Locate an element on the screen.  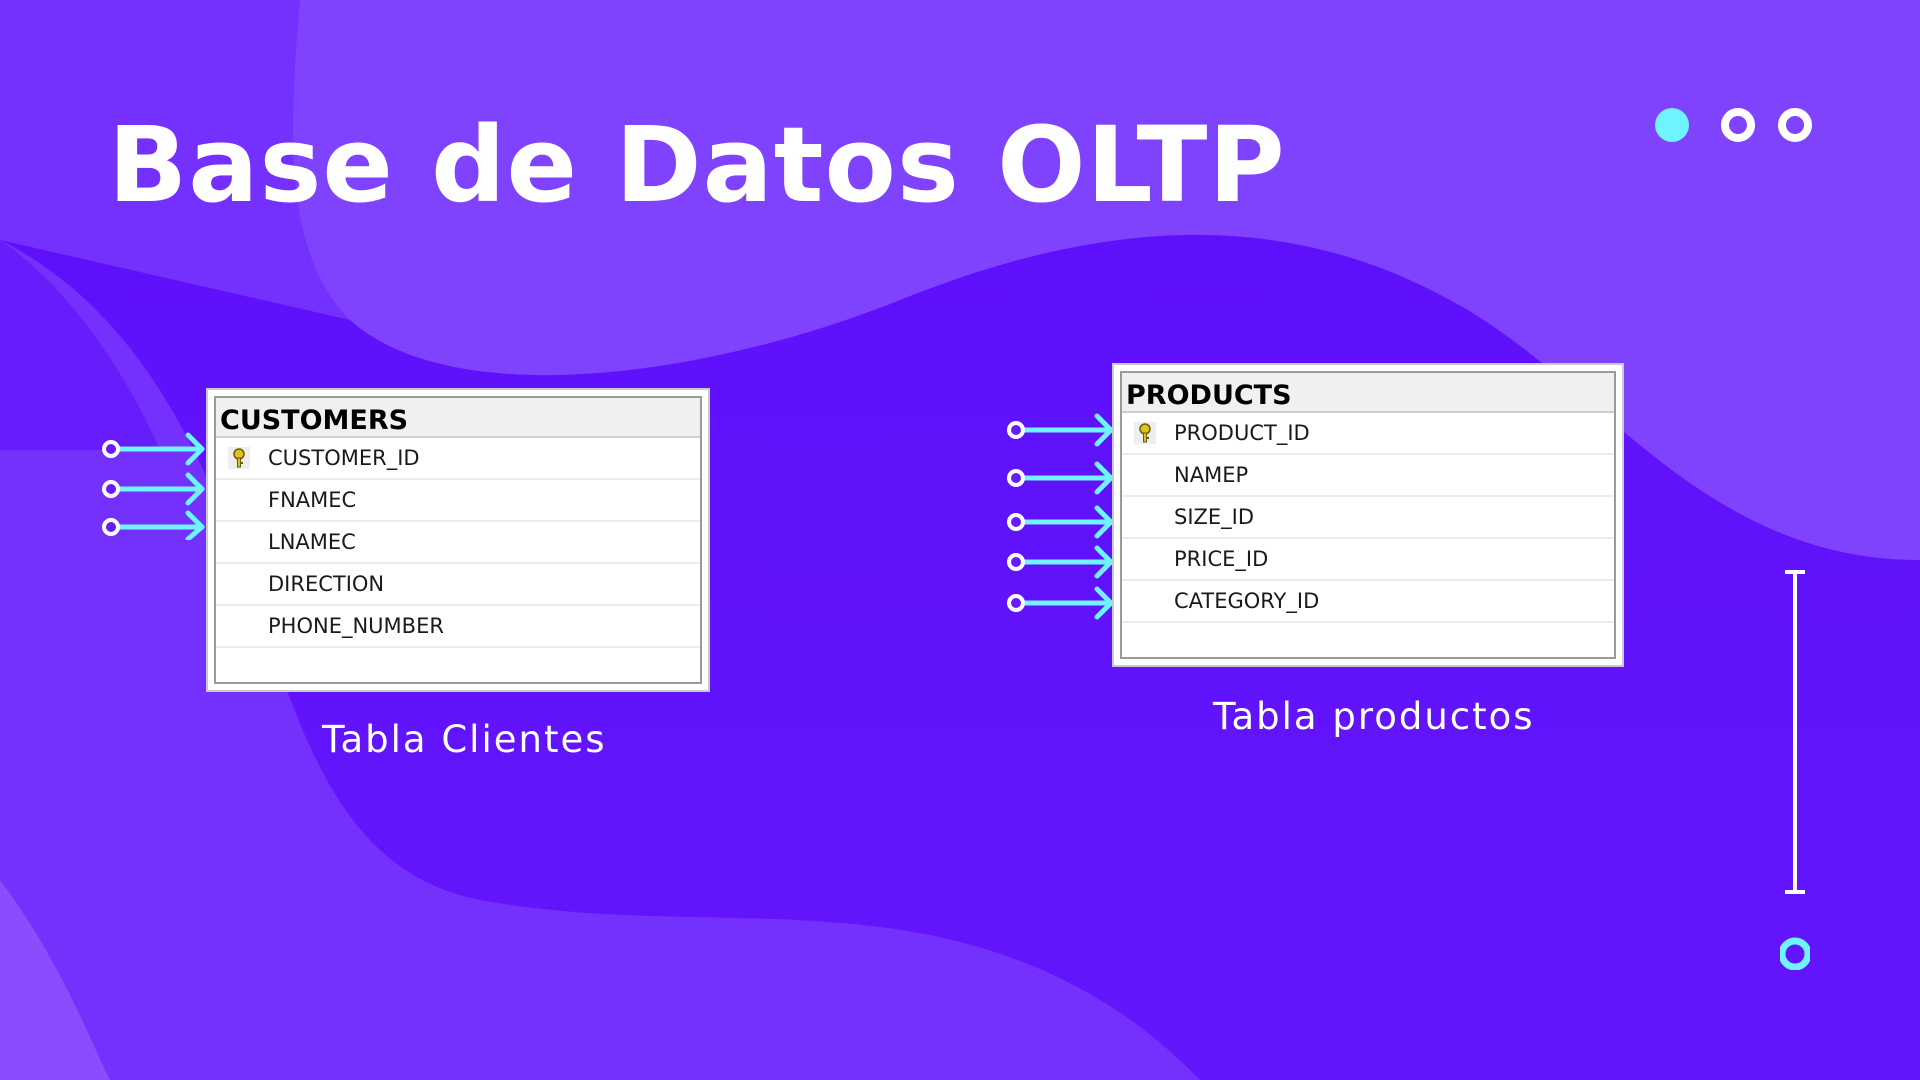
slide-title: Base de Datos OLTP is located at coordinates (697, 165).